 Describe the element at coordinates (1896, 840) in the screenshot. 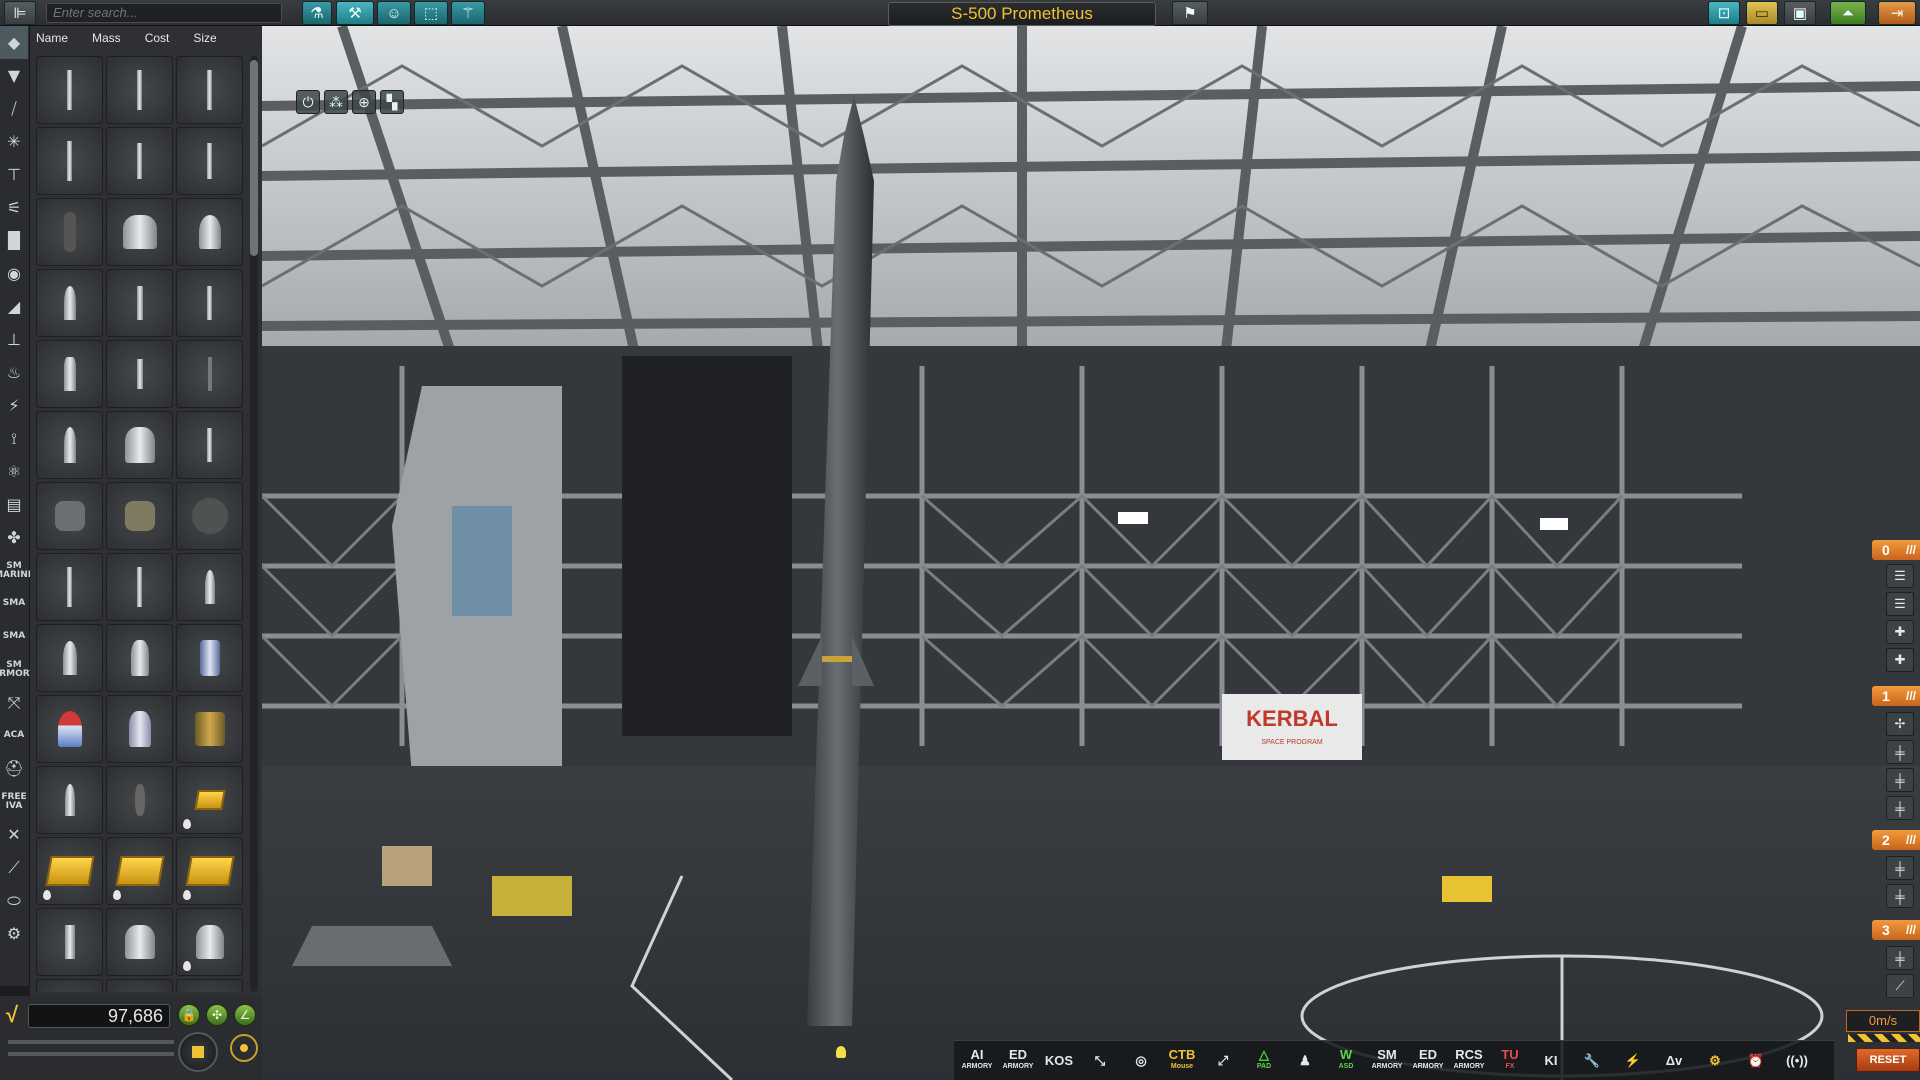

I see `stage-header-2: 2 ///` at that location.